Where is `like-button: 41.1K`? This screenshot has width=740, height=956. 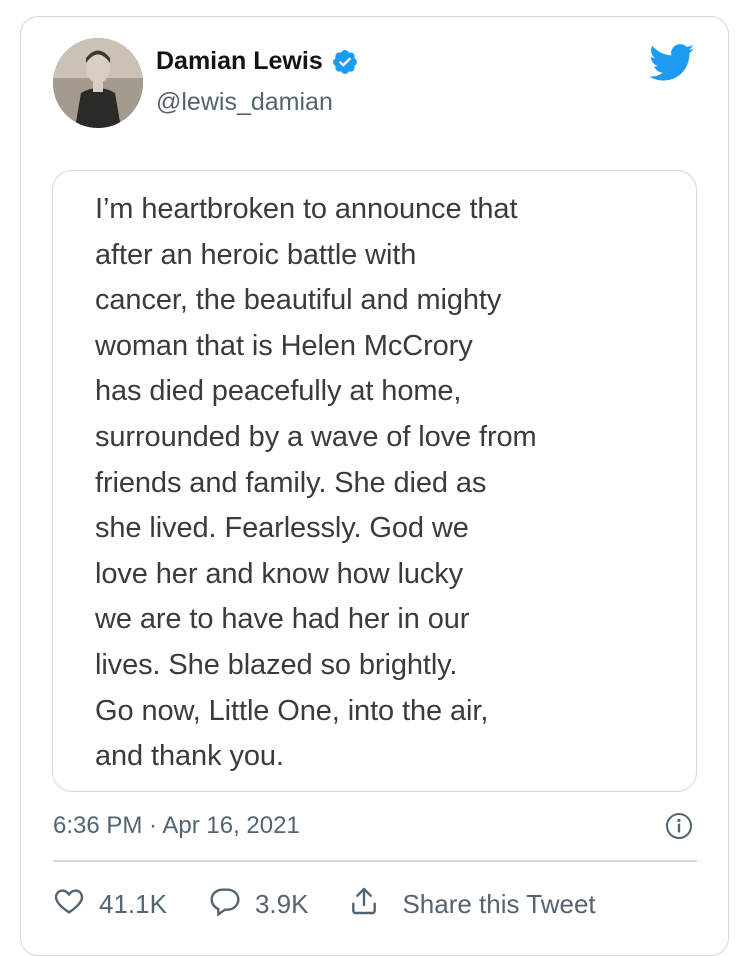 like-button: 41.1K is located at coordinates (110, 904).